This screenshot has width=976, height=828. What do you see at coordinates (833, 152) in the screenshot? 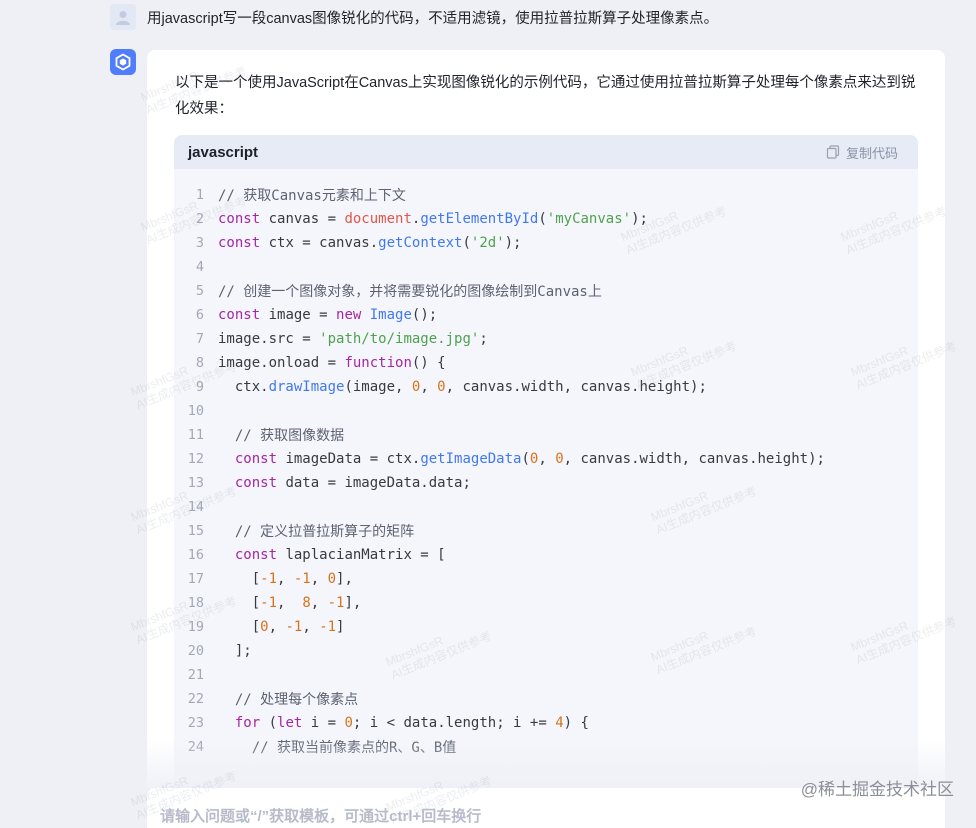
I see `copy-icon` at bounding box center [833, 152].